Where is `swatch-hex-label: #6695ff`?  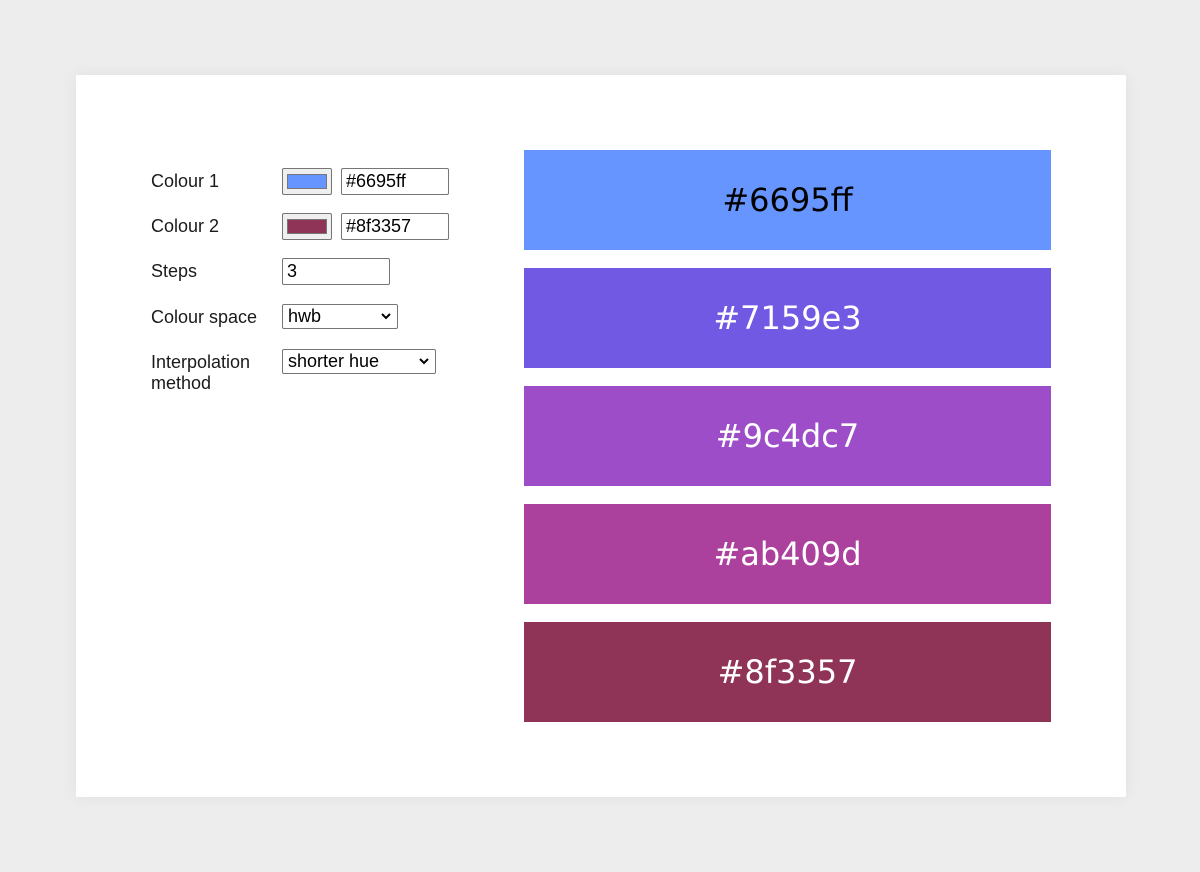 swatch-hex-label: #6695ff is located at coordinates (787, 200).